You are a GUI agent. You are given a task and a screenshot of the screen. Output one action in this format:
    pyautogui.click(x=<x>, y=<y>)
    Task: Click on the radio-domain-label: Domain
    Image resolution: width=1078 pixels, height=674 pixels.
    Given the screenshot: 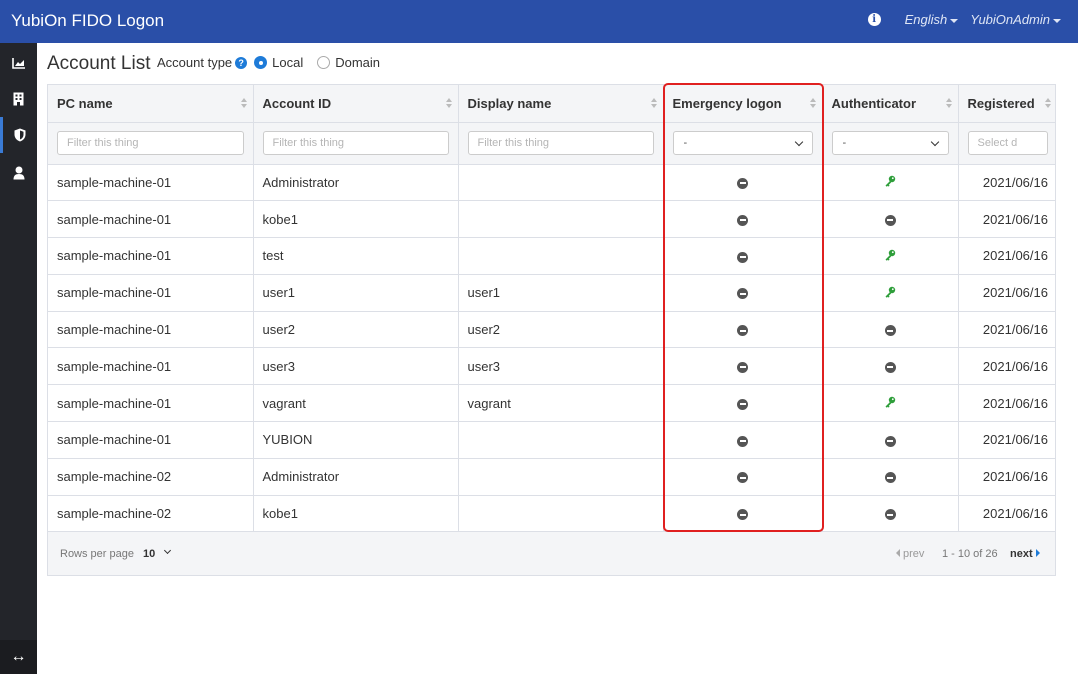 What is the action you would take?
    pyautogui.click(x=357, y=62)
    